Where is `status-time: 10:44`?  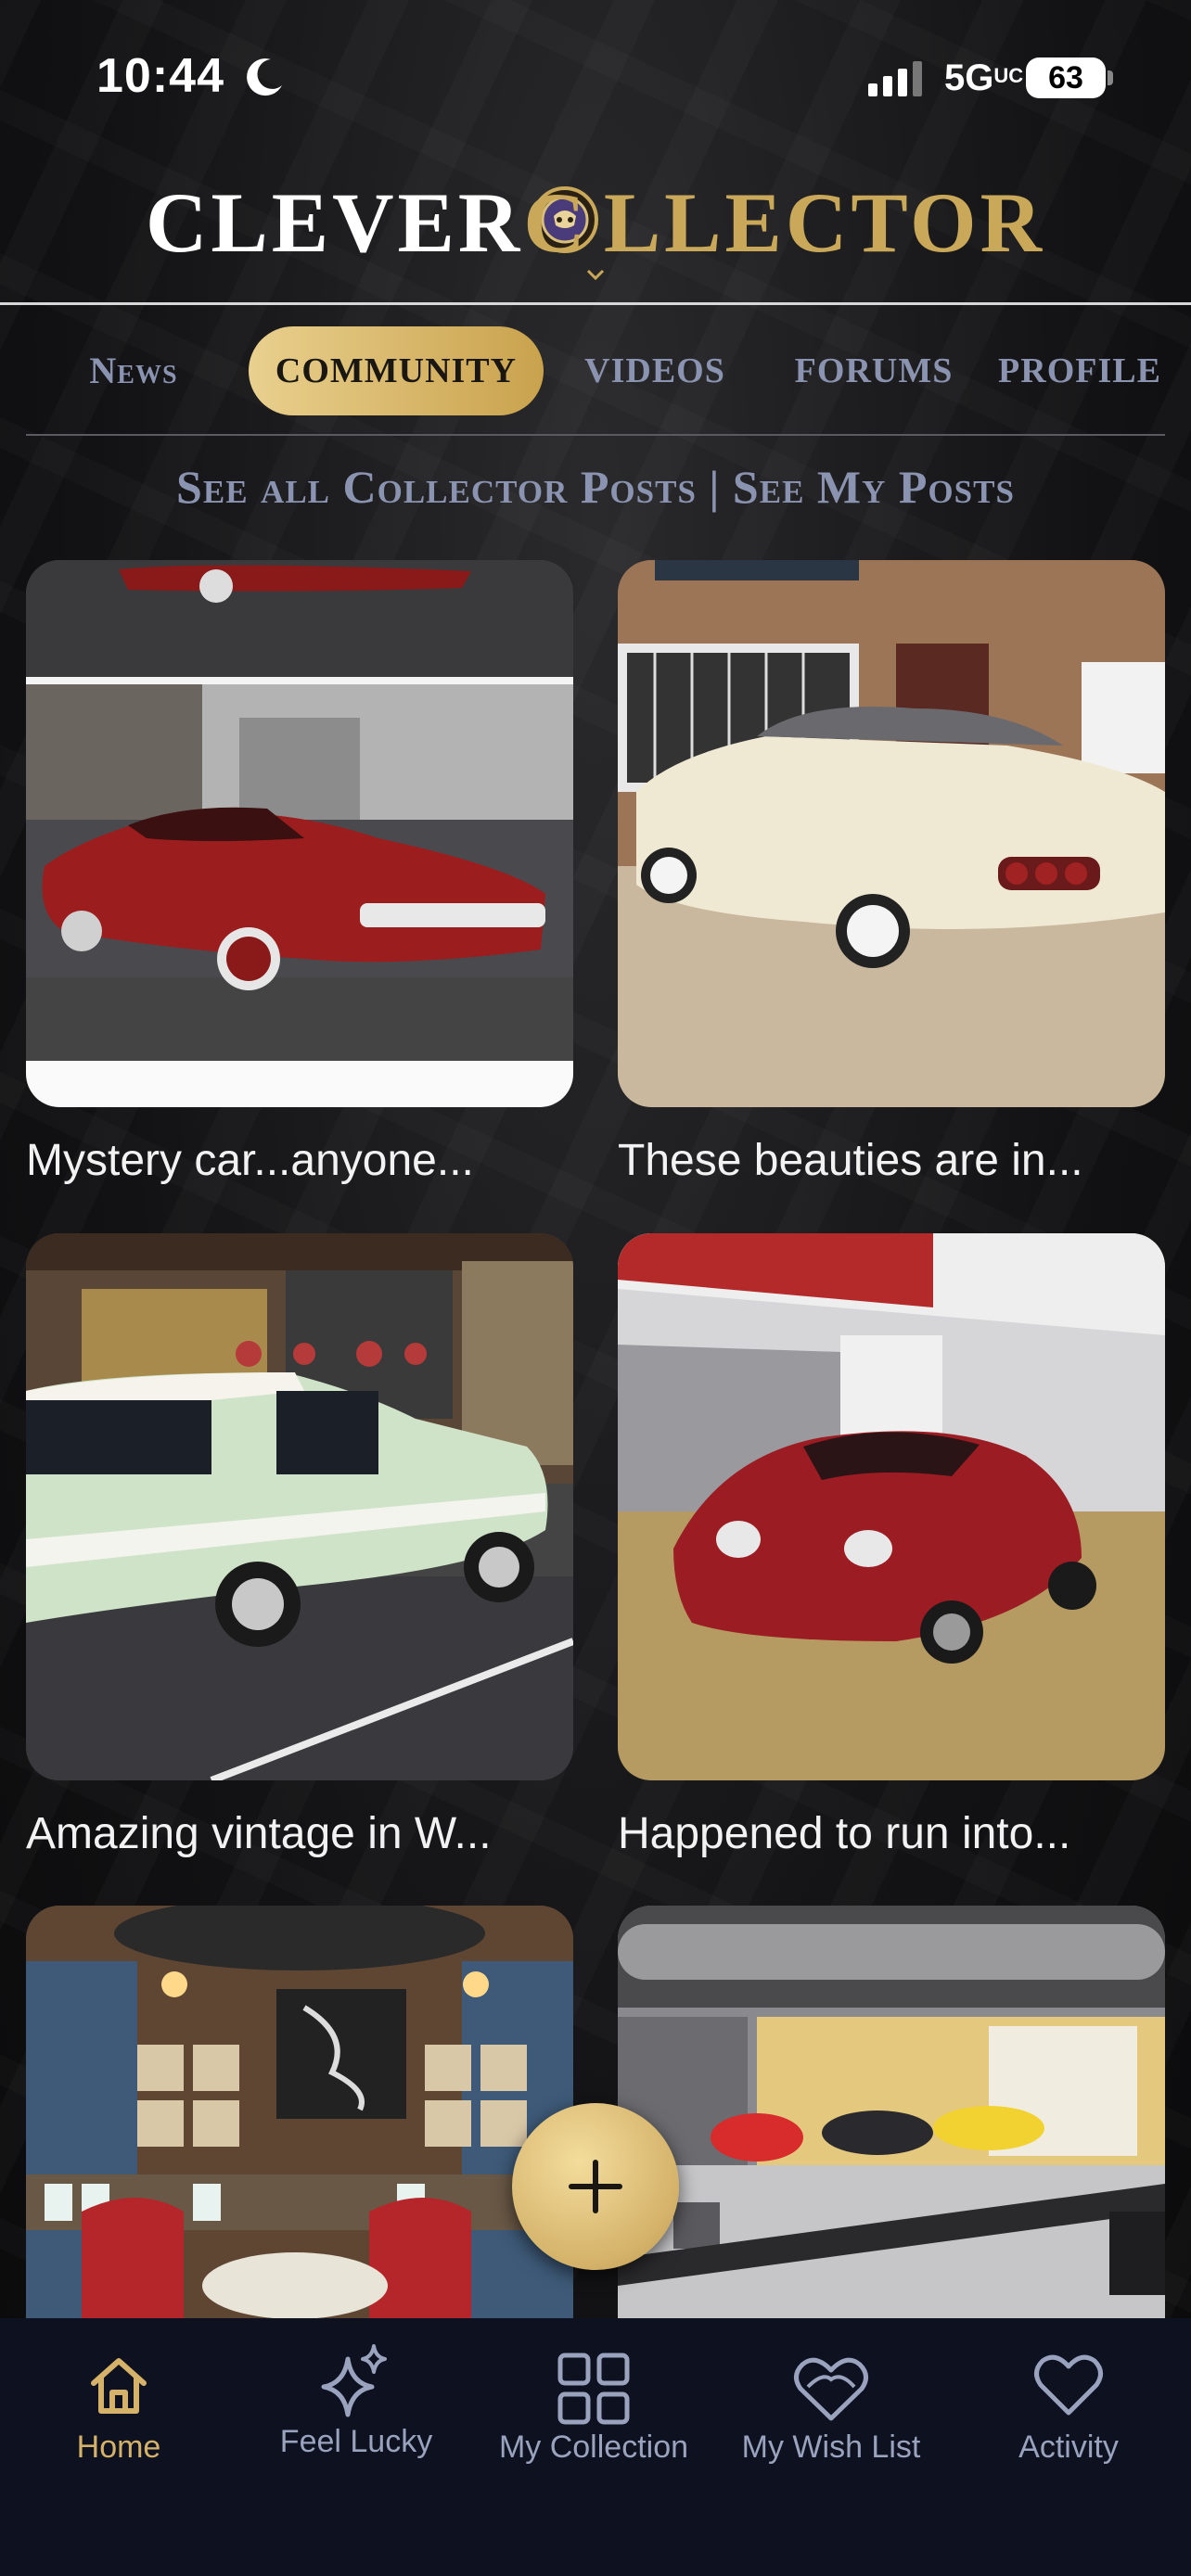
status-time: 10:44 is located at coordinates (160, 76).